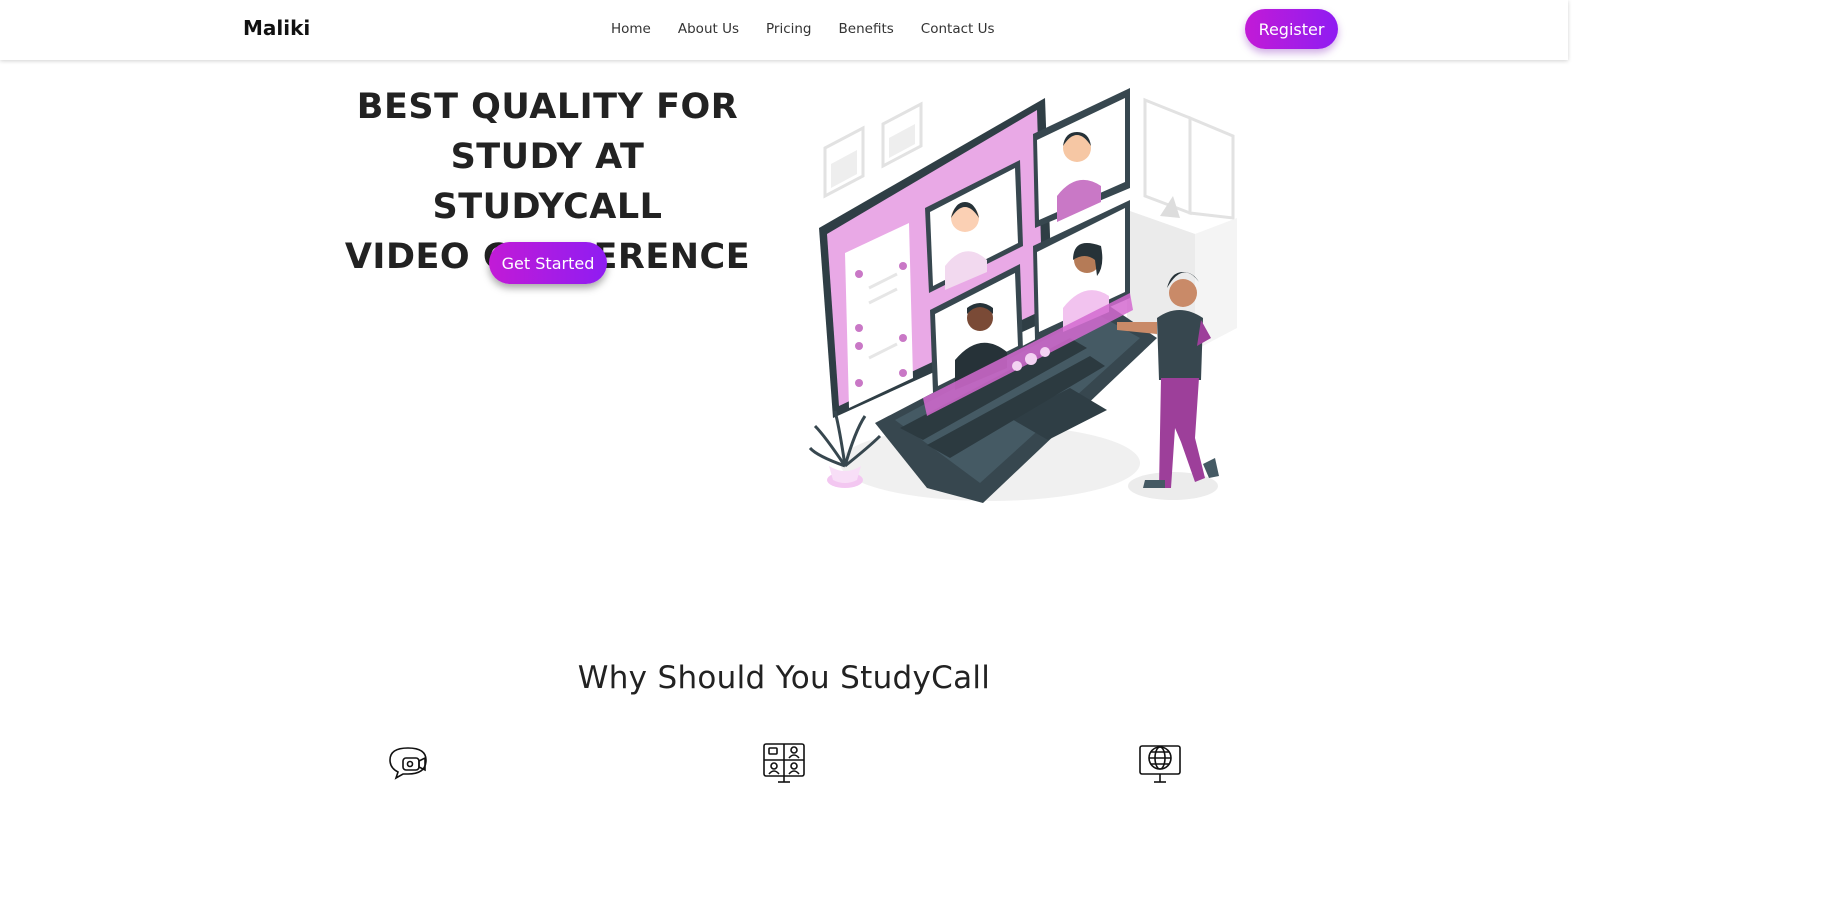  Describe the element at coordinates (1160, 764) in the screenshot. I see `global-monitor-icon` at that location.